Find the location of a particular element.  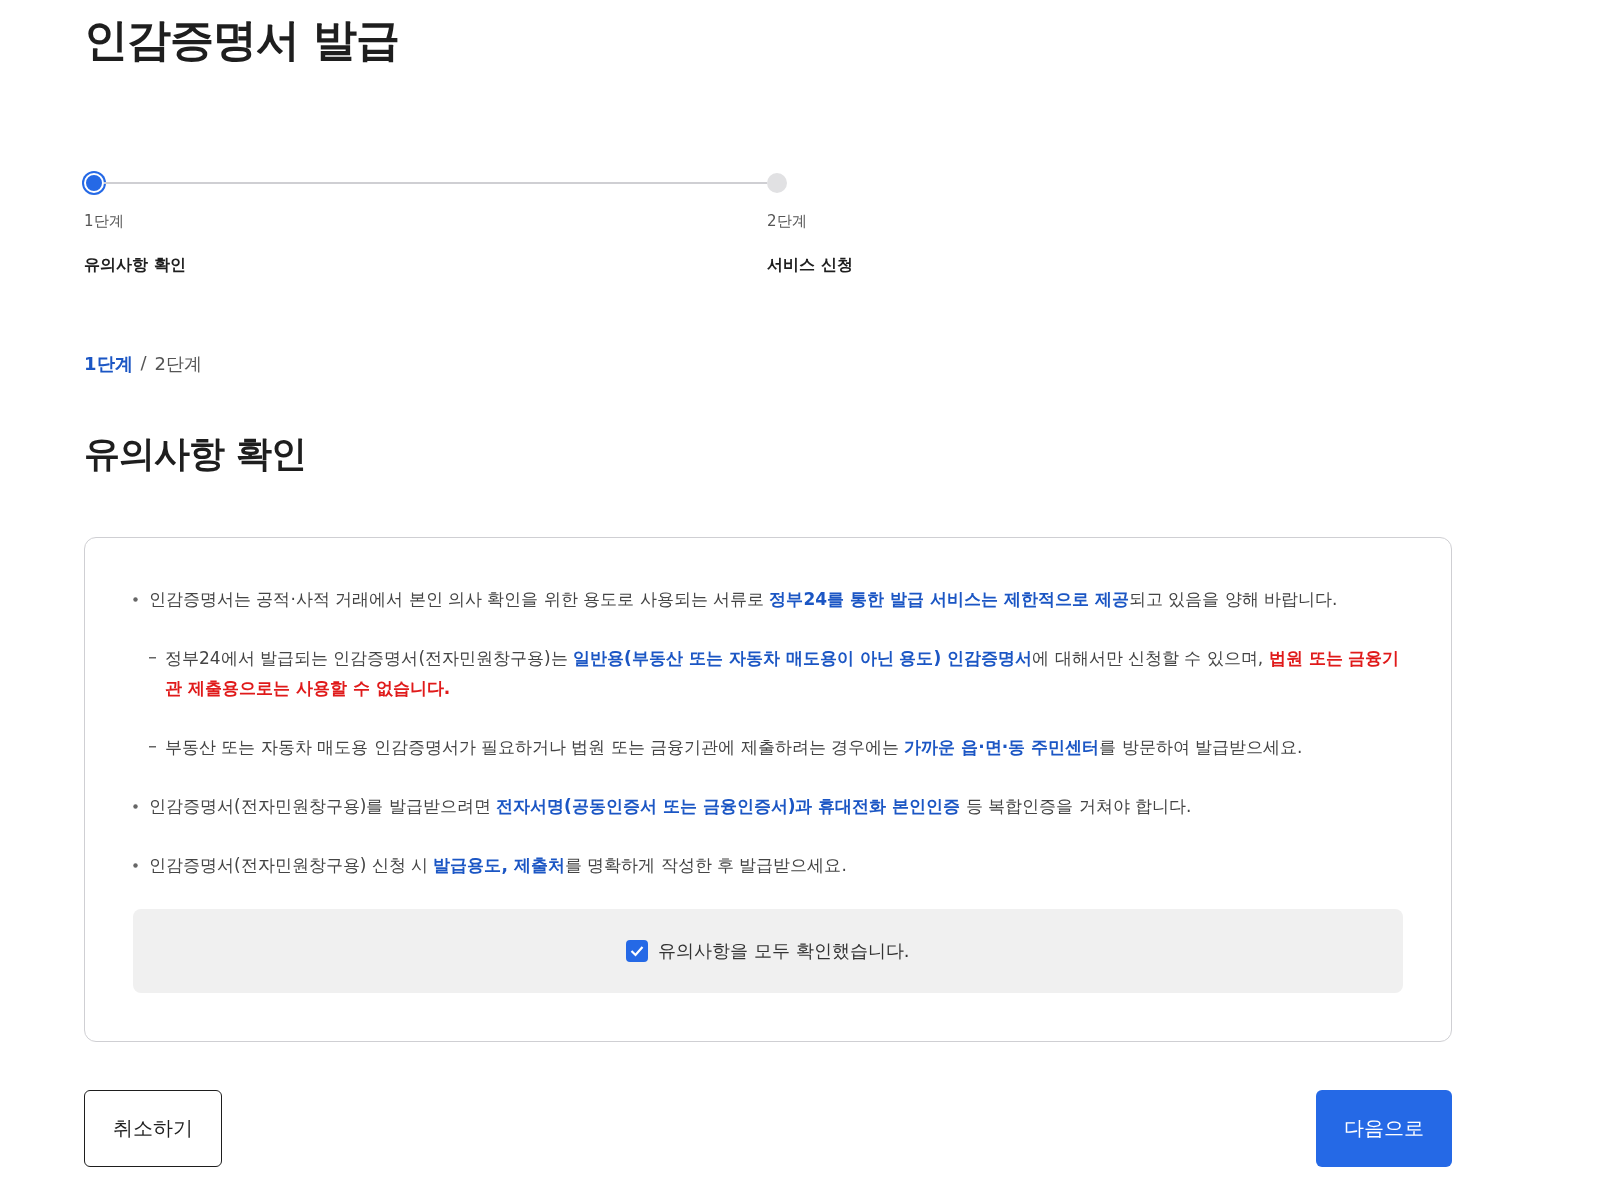

page-title: 인감증명서 발급 is located at coordinates (242, 40).